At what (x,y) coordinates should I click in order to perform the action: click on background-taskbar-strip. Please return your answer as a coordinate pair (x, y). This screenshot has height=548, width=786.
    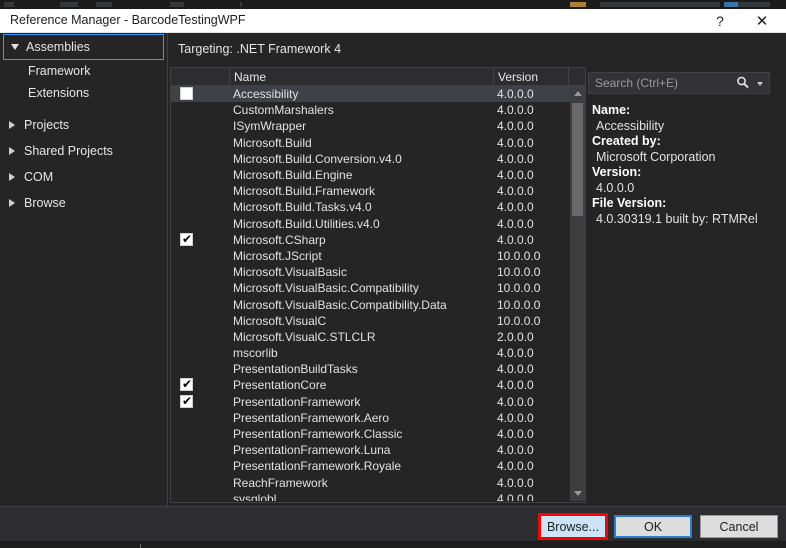
    Looking at the image, I should click on (393, 544).